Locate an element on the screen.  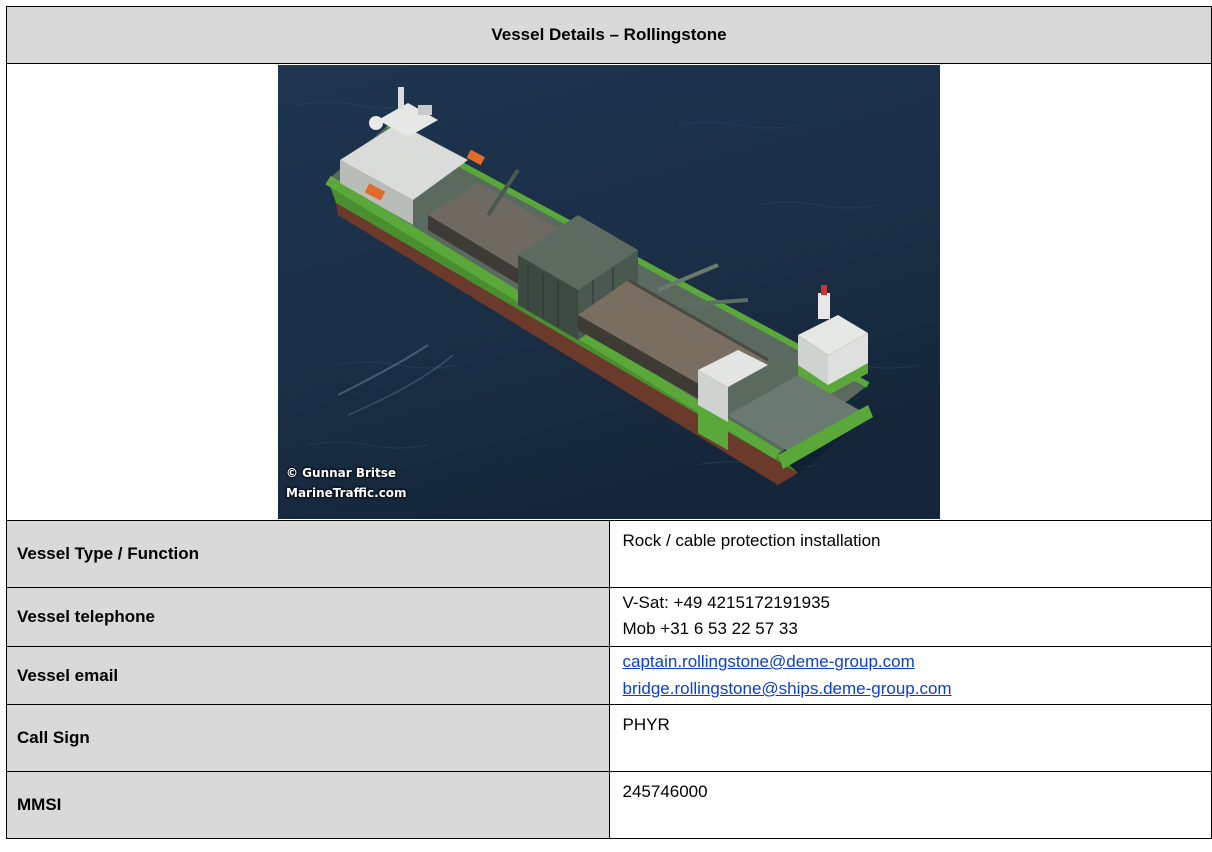
call-sign-value: PHYR is located at coordinates (910, 738).